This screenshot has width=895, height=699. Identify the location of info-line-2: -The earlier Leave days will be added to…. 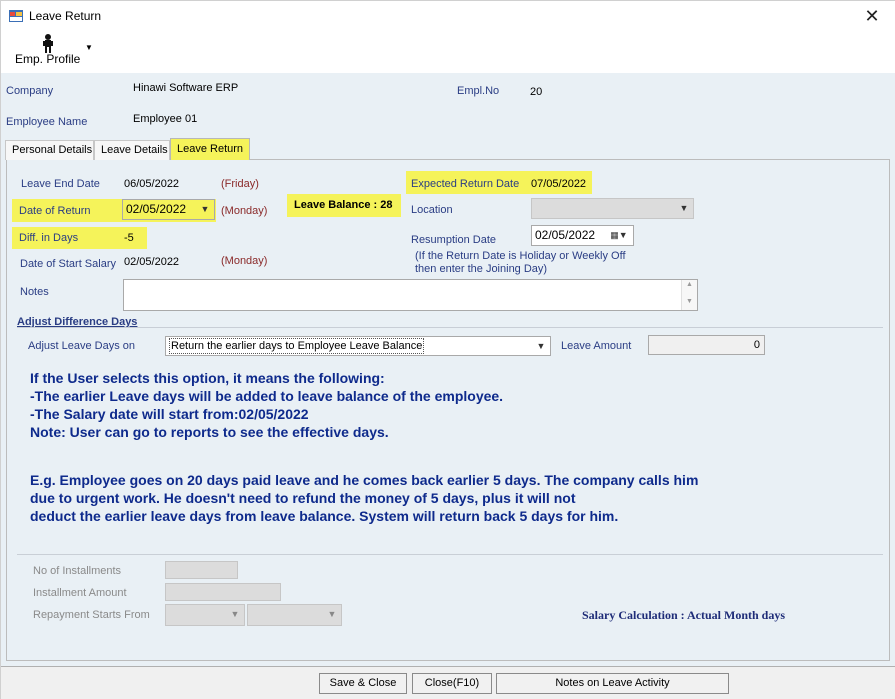
(267, 396).